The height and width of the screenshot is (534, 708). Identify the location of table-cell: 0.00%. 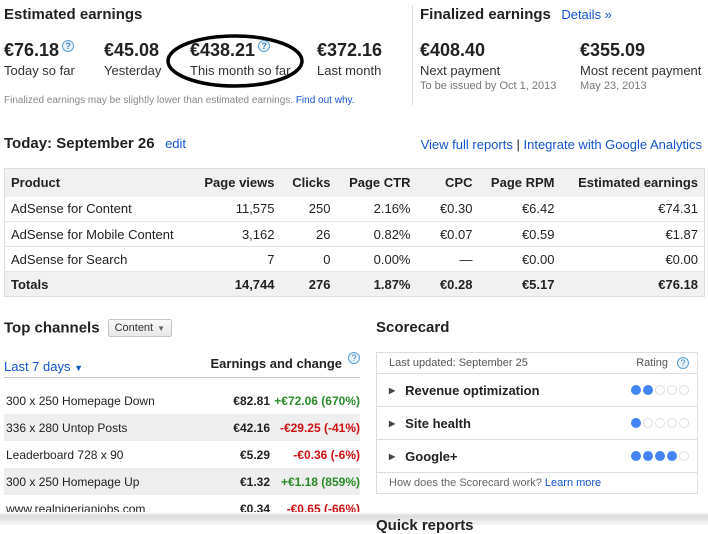
(376, 259).